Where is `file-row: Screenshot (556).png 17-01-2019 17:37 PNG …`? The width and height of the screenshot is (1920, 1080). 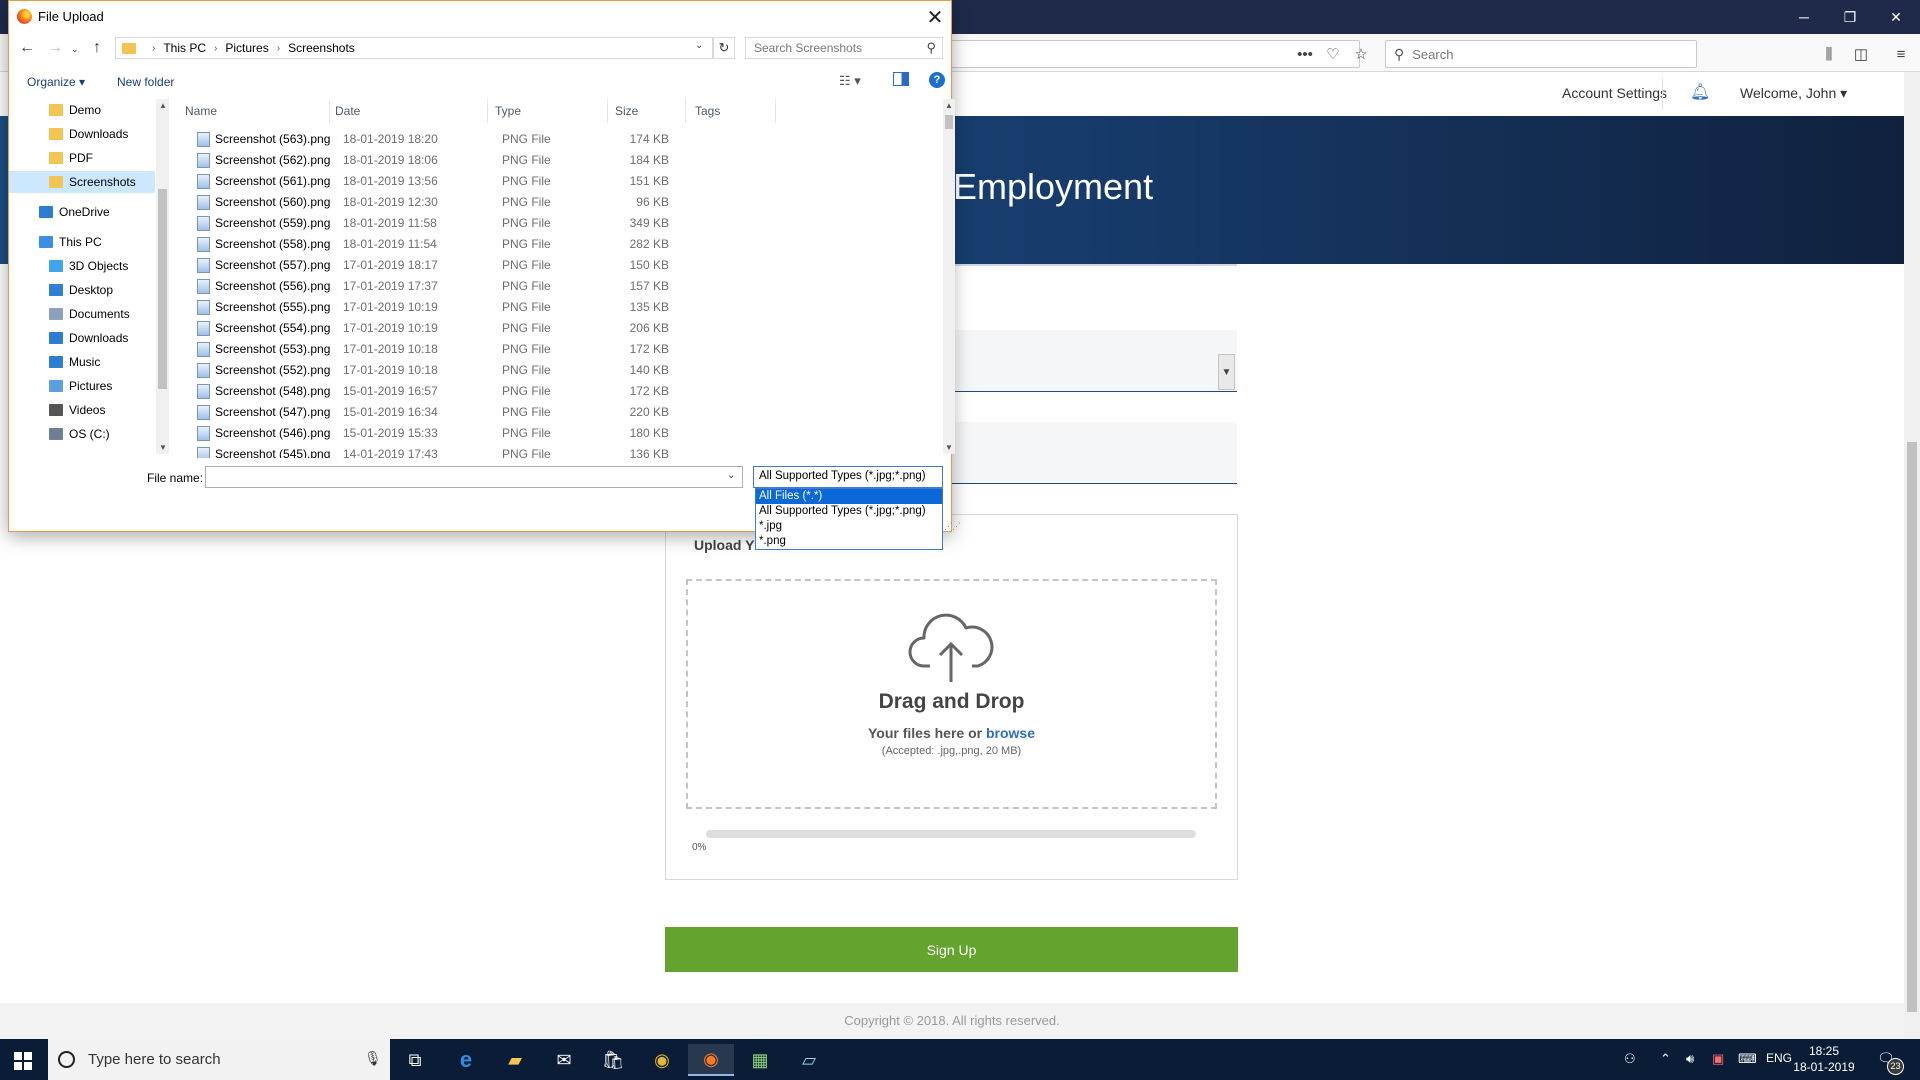
file-row: Screenshot (556).png 17-01-2019 17:37 PNG … is located at coordinates (477, 286).